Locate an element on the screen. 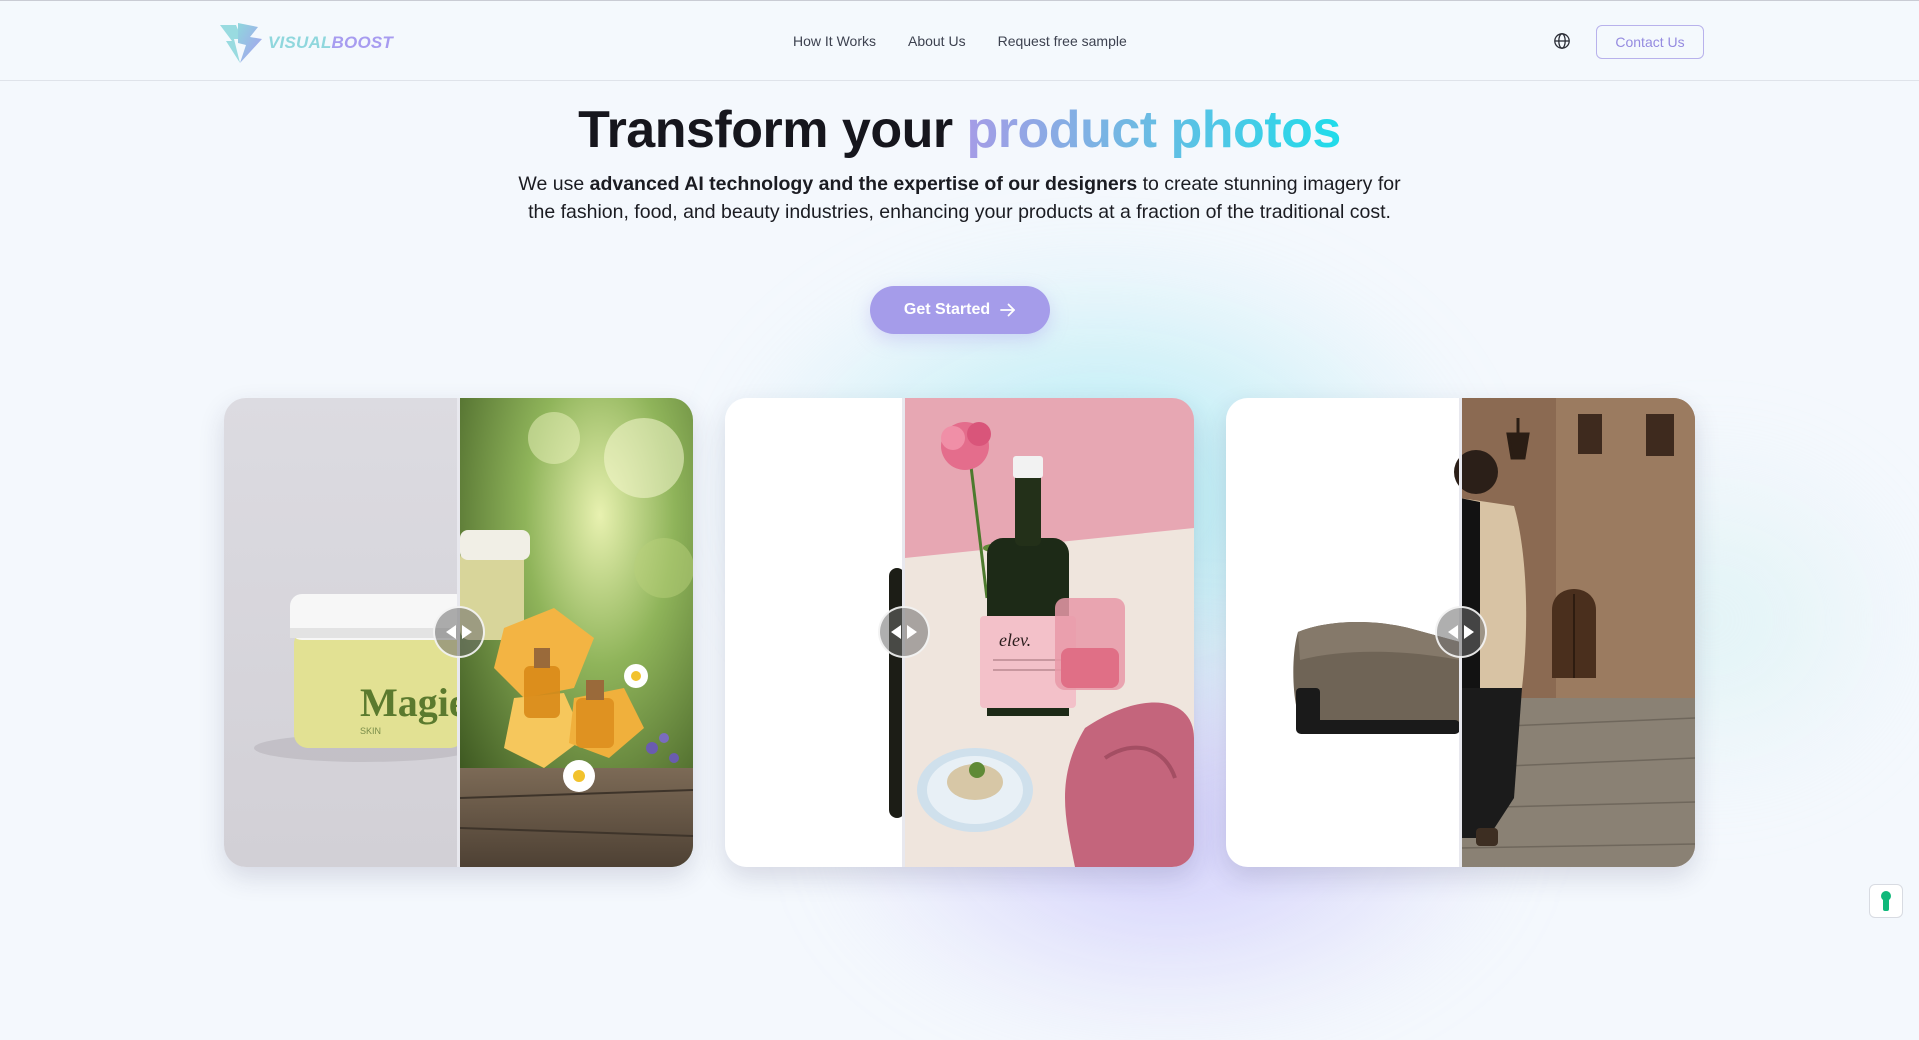 Image resolution: width=1919 pixels, height=1040 pixels. lightning-bolt-icon is located at coordinates (241, 43).